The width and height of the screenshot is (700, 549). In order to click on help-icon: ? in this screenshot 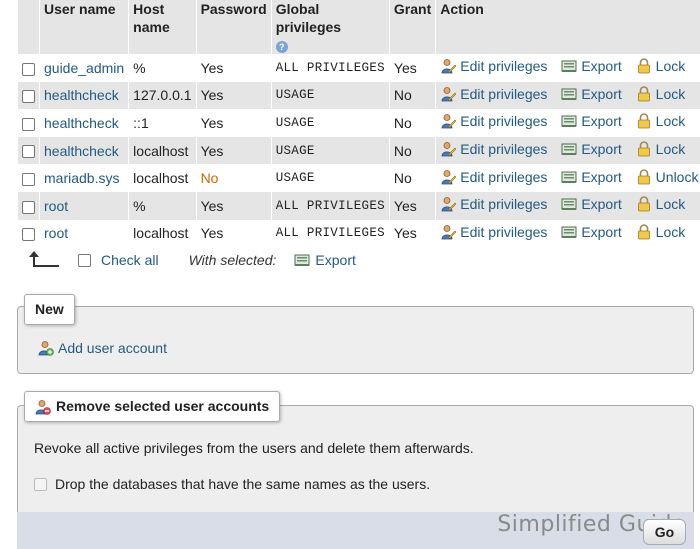, I will do `click(281, 47)`.